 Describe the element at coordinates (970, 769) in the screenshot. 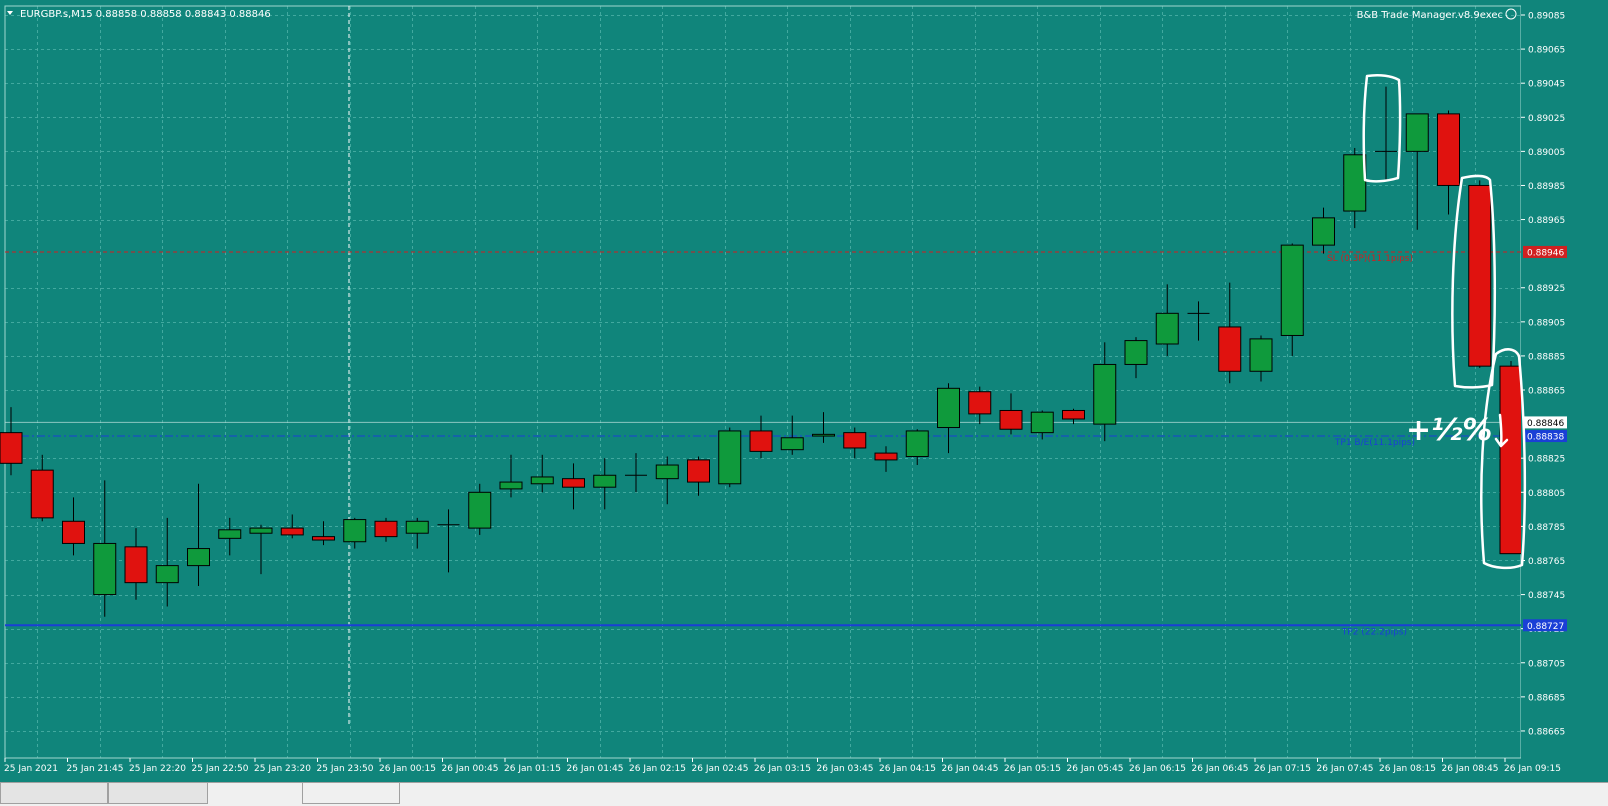

I see `time-tick-label: 26 Jan 04:45` at that location.